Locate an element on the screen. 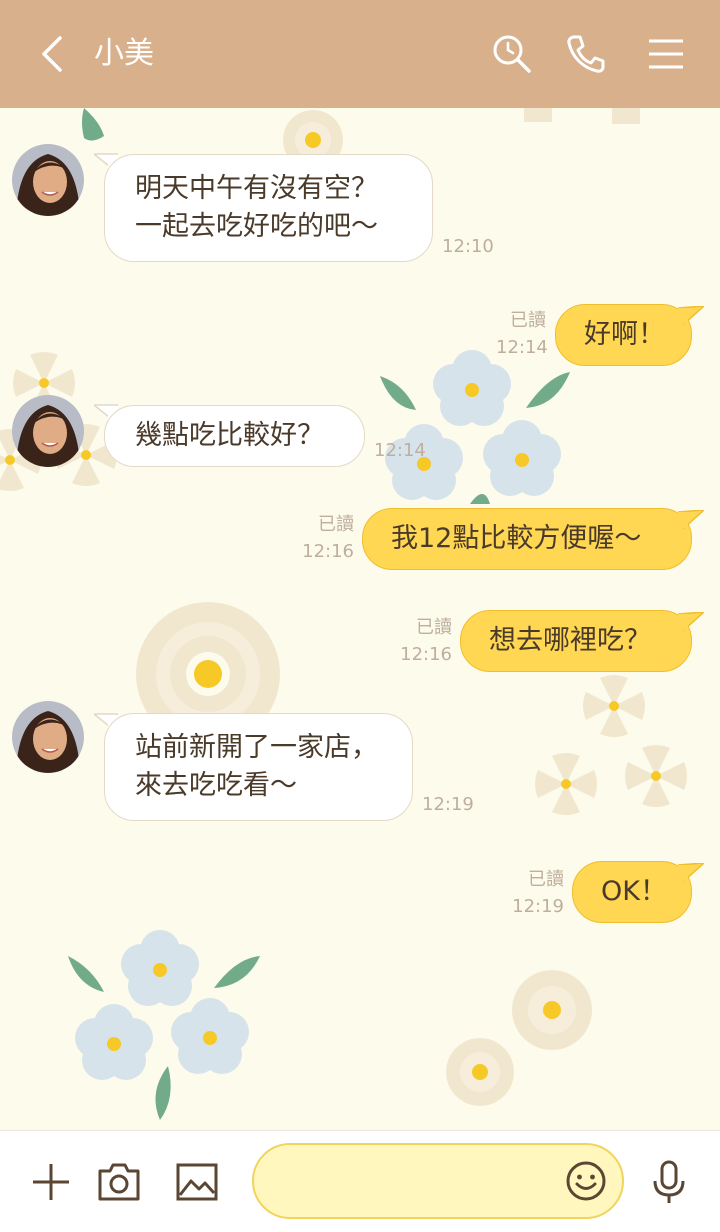  message-line: 明天中午有沒有空？ is located at coordinates (256, 188).